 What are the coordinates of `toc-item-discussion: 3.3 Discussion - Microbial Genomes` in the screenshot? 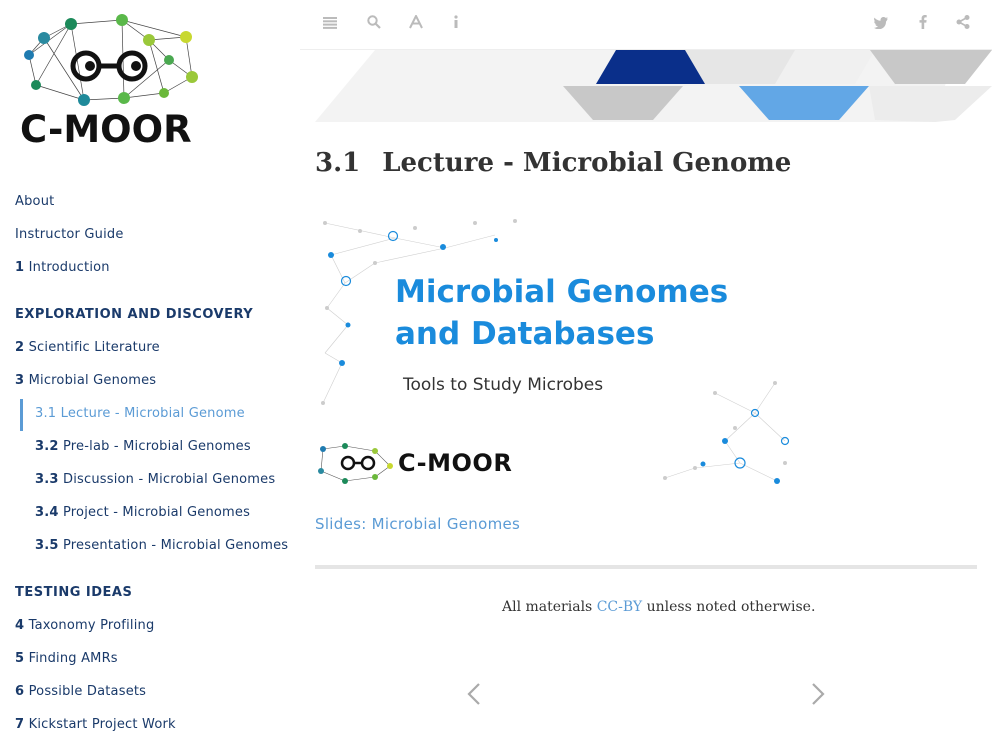 It's located at (155, 479).